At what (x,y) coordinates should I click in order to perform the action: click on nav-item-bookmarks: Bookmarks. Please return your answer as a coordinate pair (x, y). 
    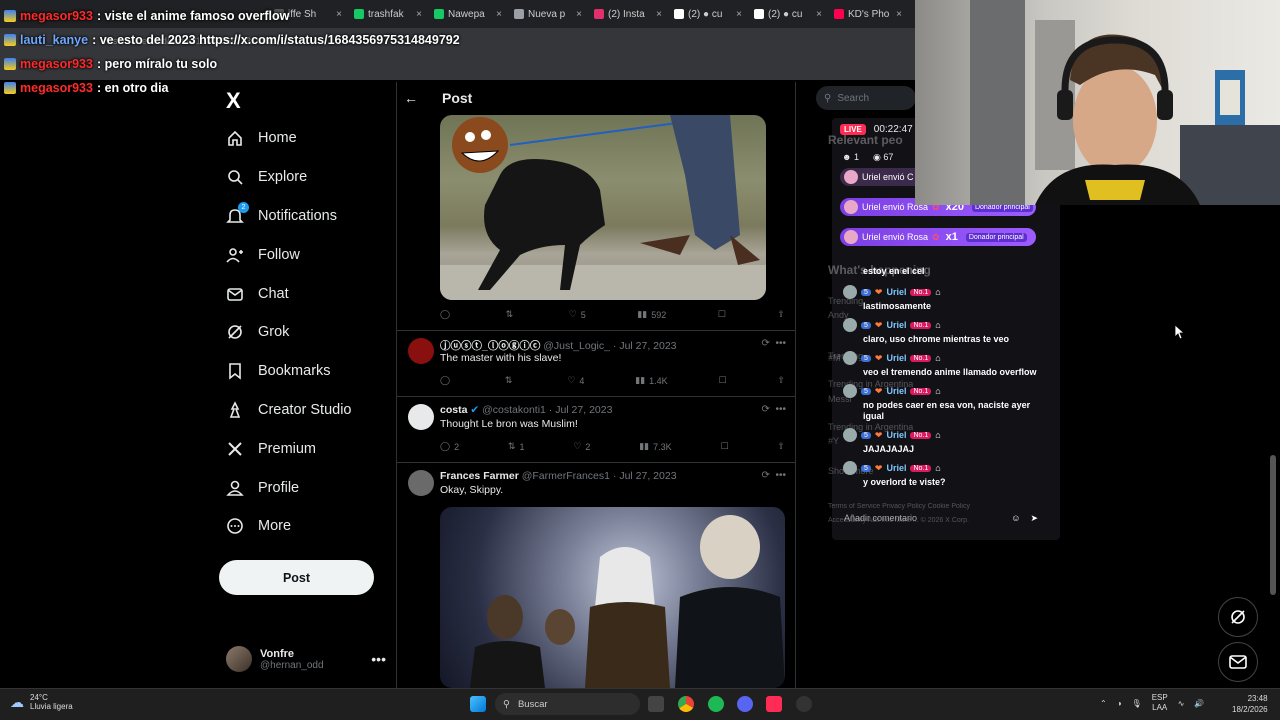
    Looking at the image, I should click on (305, 371).